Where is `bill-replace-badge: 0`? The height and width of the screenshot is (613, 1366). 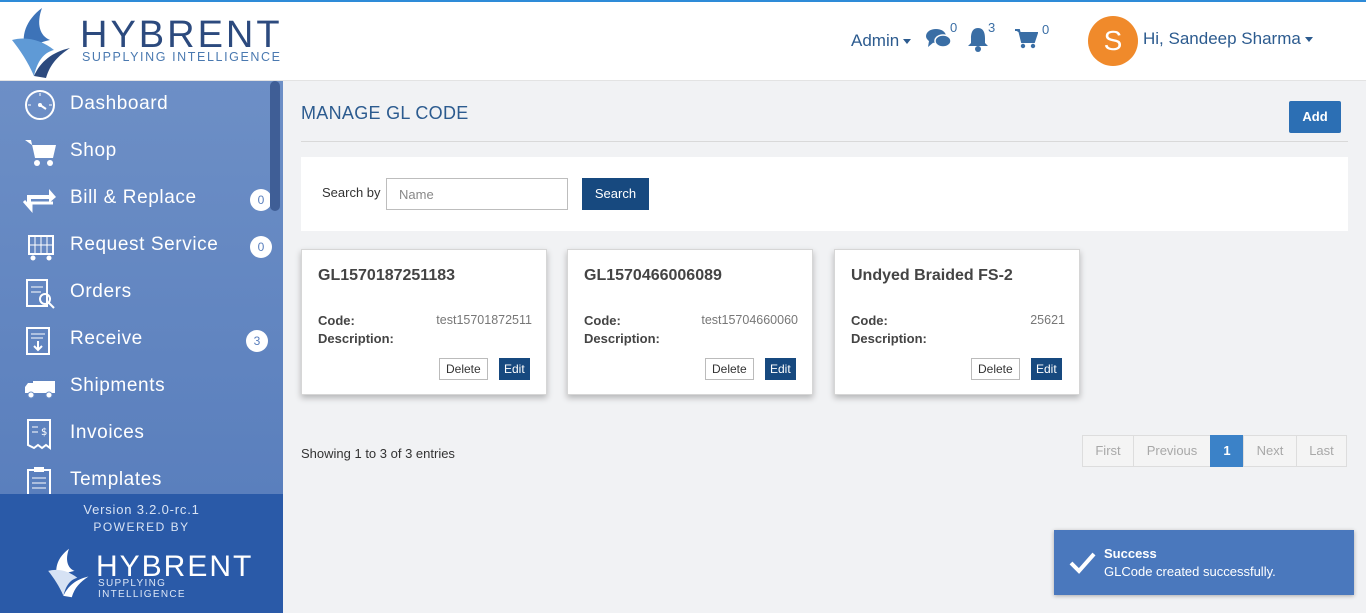
bill-replace-badge: 0 is located at coordinates (261, 200).